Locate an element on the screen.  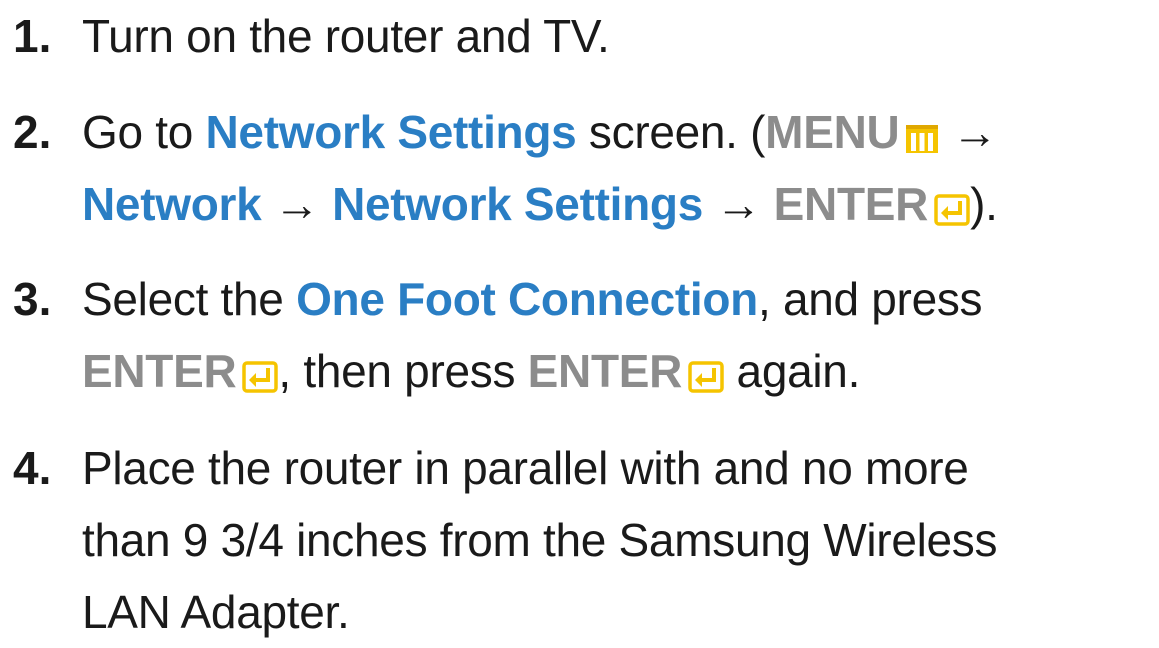
step-2-line-1: Go to Network Settings screen. (MENU → is located at coordinates (620, 132).